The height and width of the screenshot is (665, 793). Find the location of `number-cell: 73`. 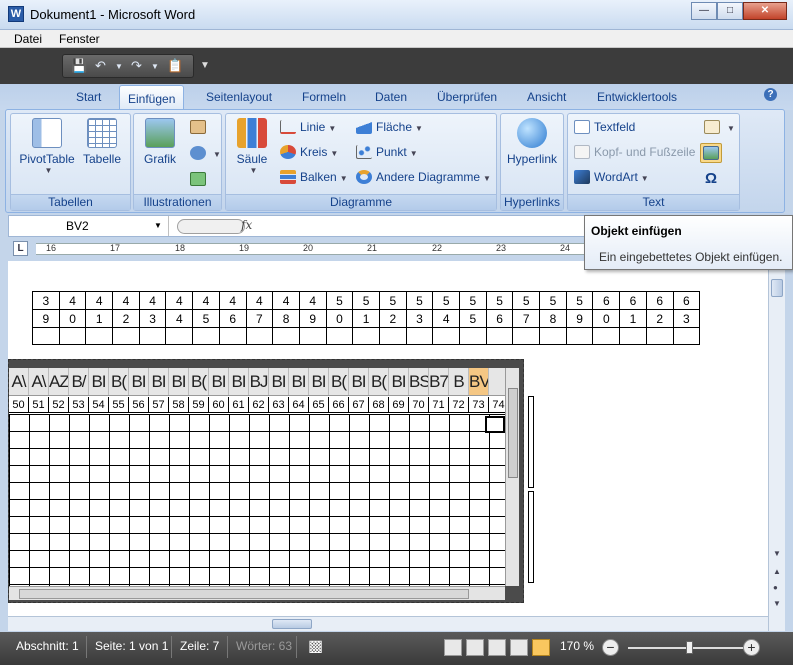

number-cell: 73 is located at coordinates (479, 405).